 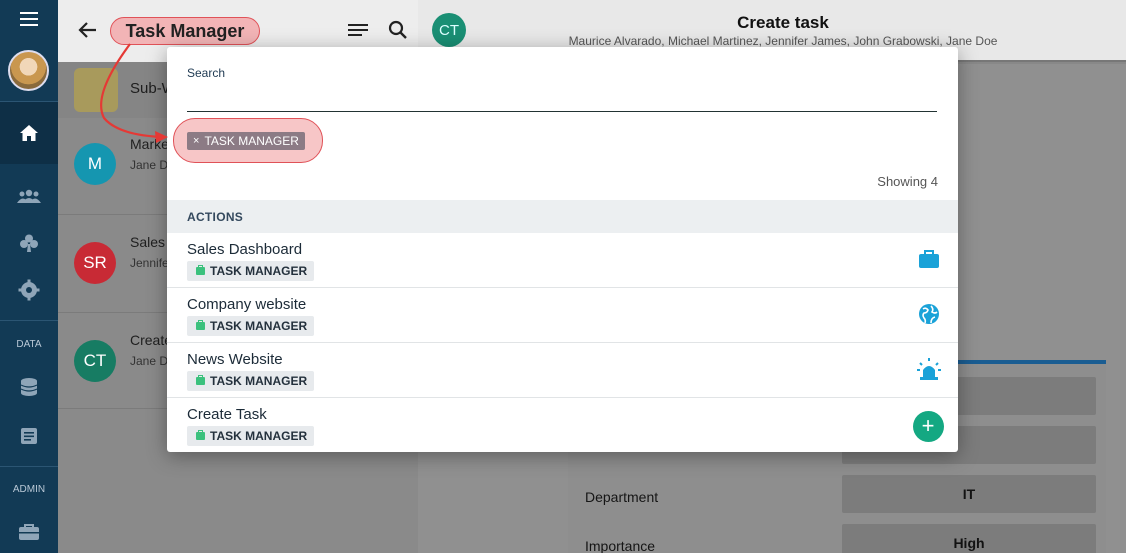 What do you see at coordinates (235, 359) in the screenshot?
I see `action-title: News Website` at bounding box center [235, 359].